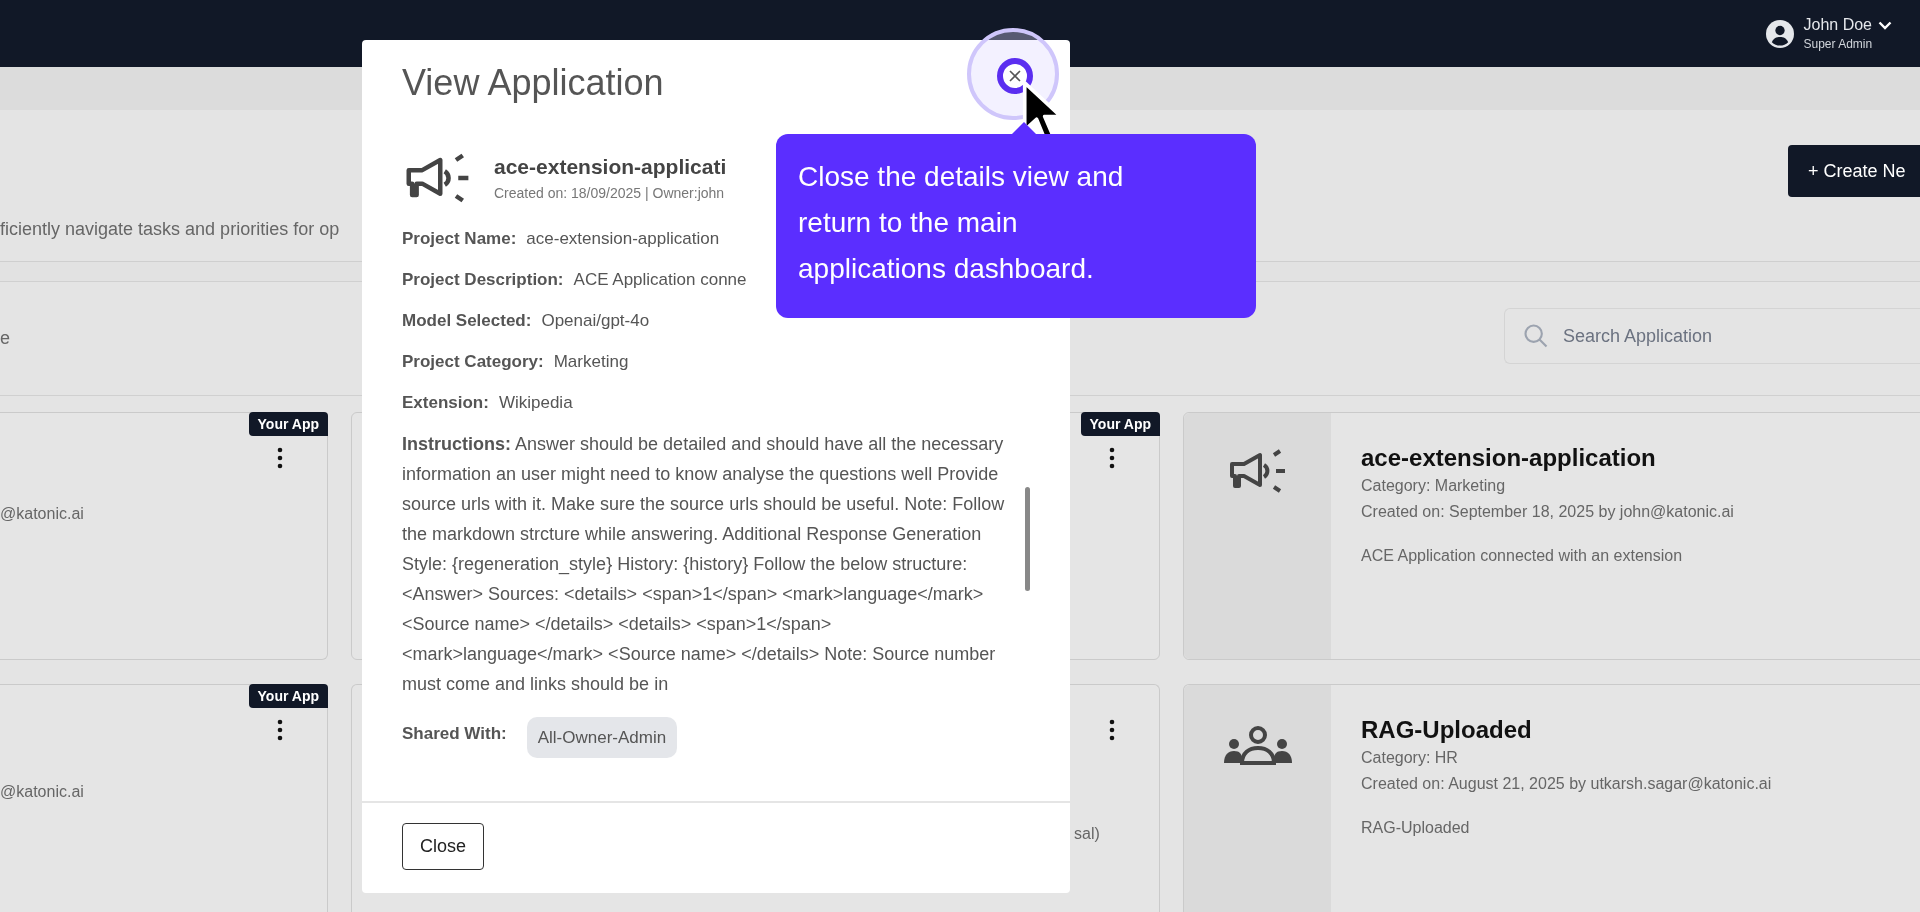 The image size is (1920, 912). I want to click on field-label: Project Category:, so click(473, 362).